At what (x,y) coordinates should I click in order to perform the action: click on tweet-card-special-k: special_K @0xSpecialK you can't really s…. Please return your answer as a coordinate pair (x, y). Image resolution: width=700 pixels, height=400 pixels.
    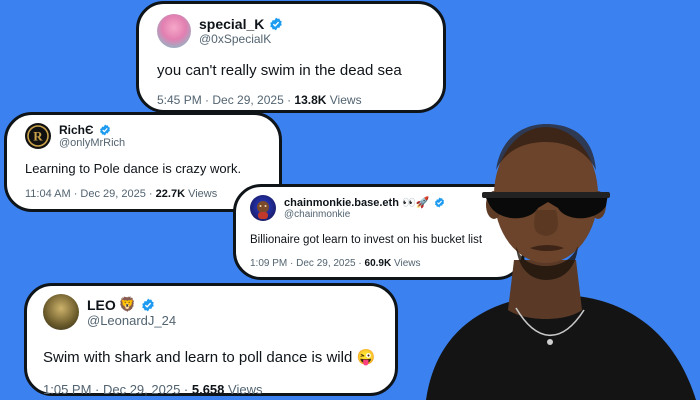
    Looking at the image, I should click on (291, 57).